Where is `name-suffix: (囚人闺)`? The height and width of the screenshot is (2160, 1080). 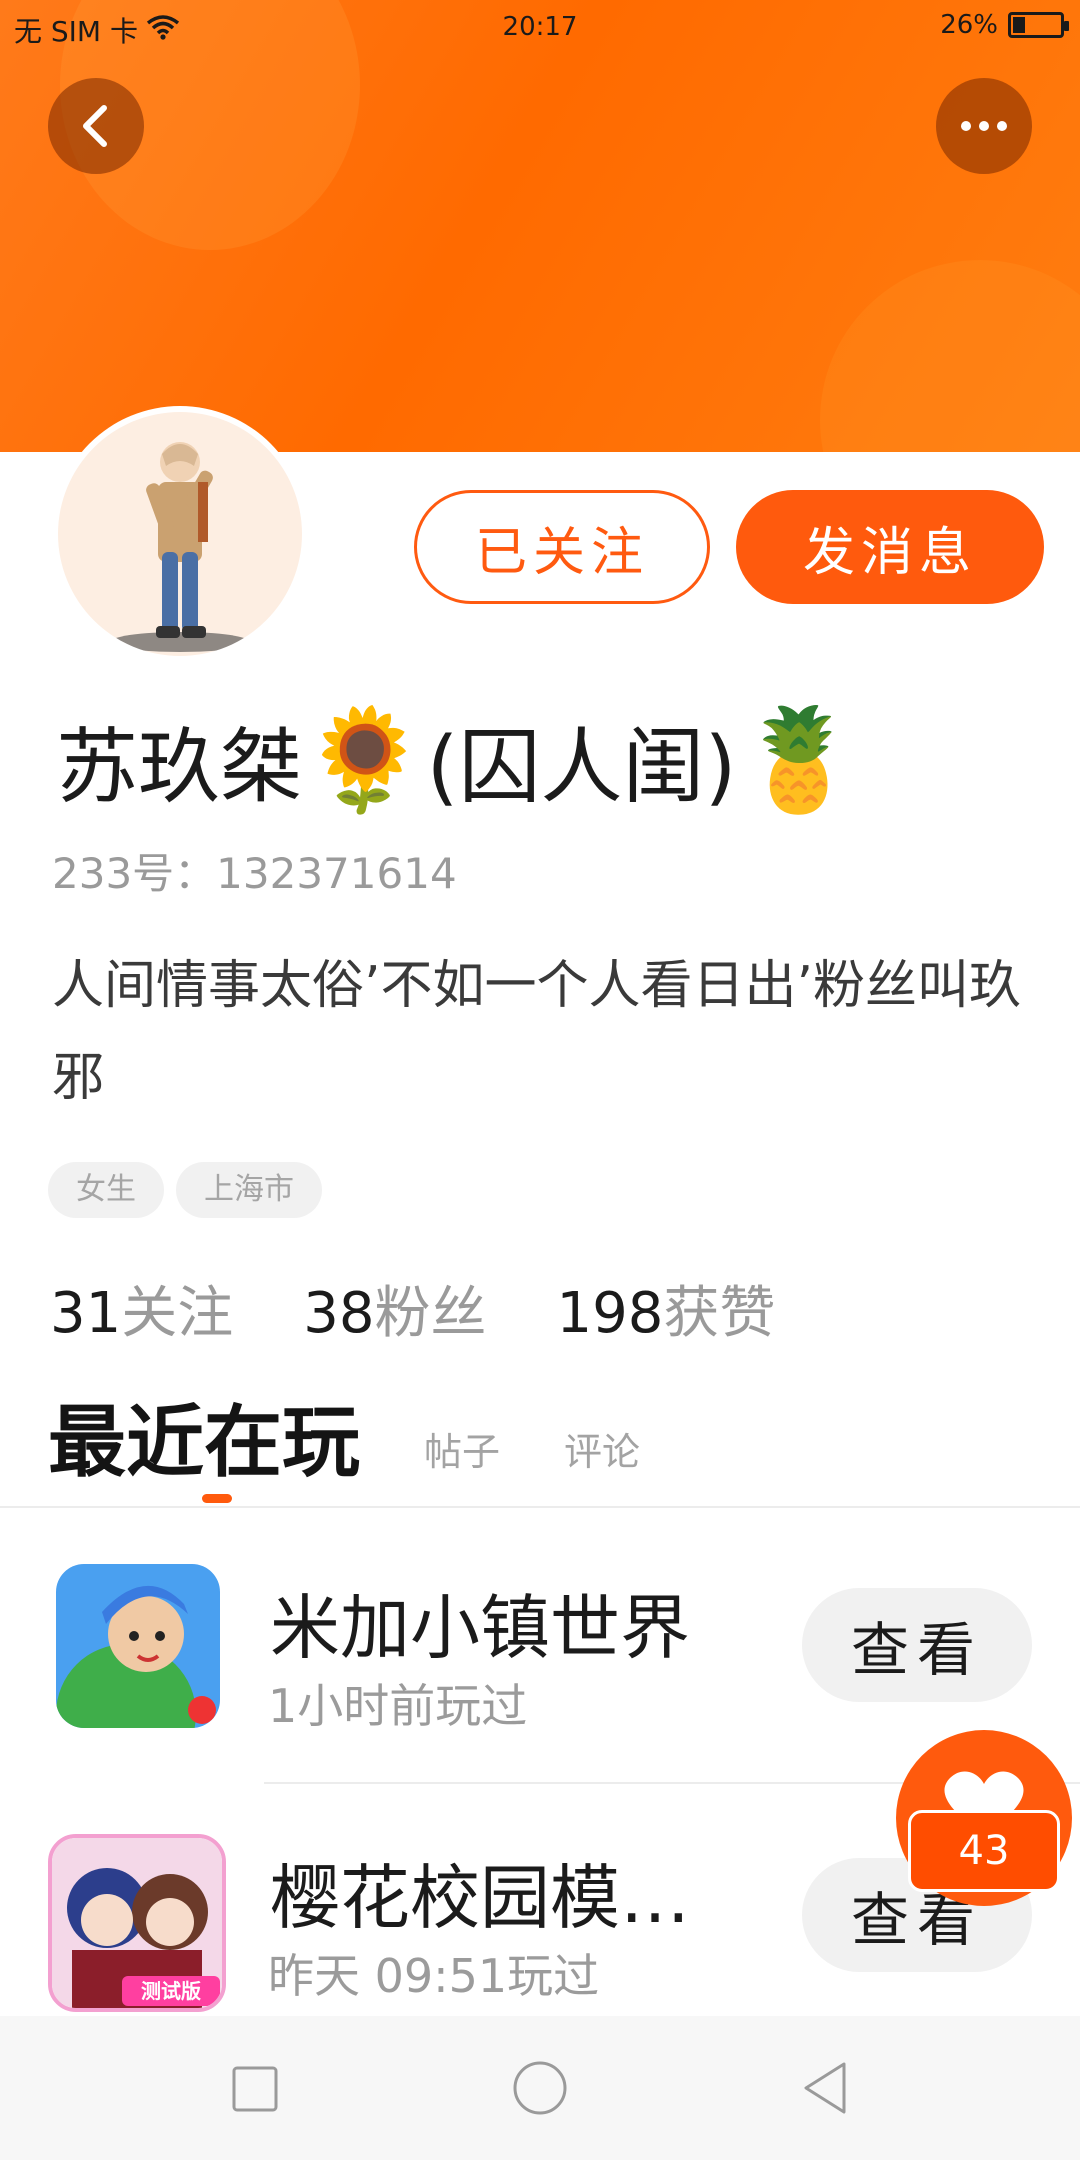 name-suffix: (囚人闺) is located at coordinates (581, 767).